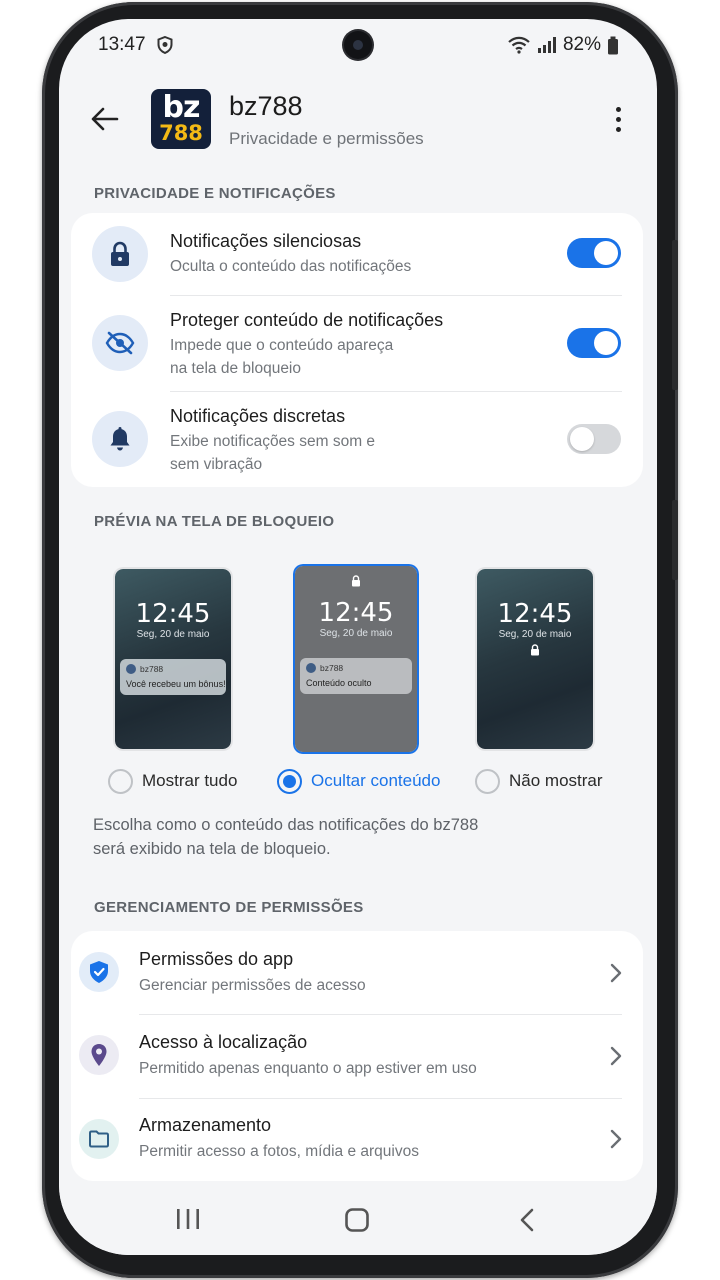  What do you see at coordinates (165, 45) in the screenshot?
I see `shield-status-icon` at bounding box center [165, 45].